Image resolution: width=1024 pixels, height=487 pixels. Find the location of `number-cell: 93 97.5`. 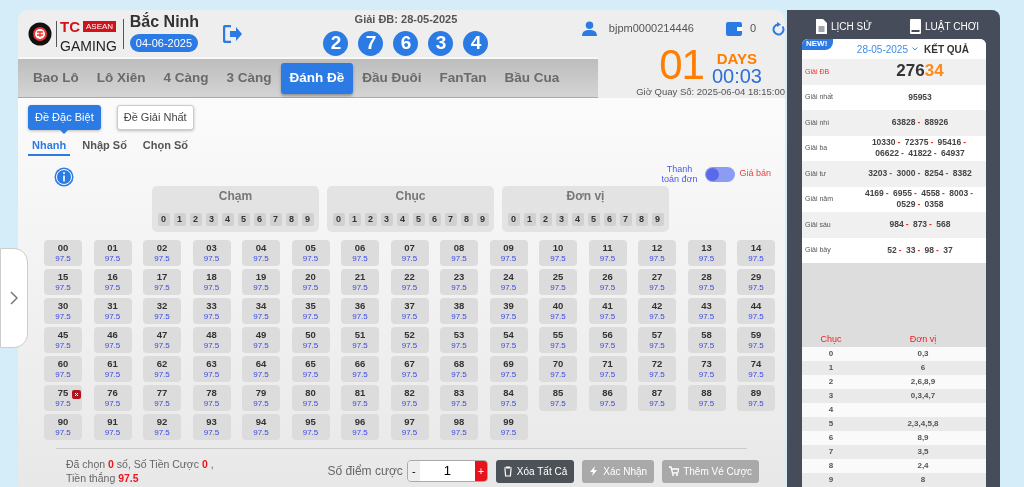

number-cell: 93 97.5 is located at coordinates (211, 427).